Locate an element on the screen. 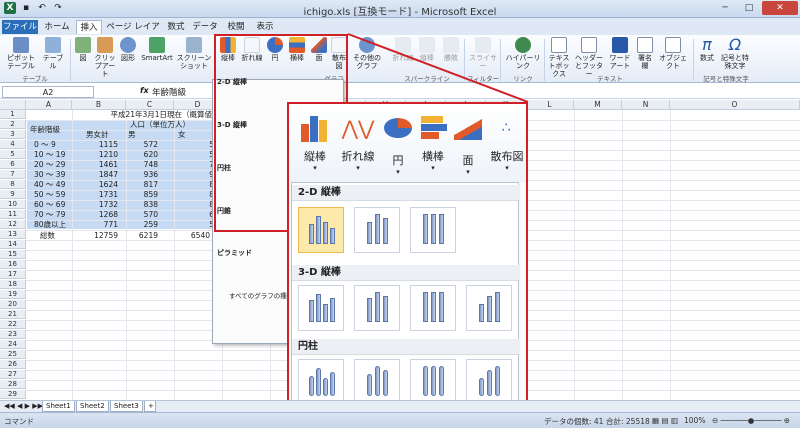 This screenshot has height=428, width=800. scatter-chart-icon: ∴ is located at coordinates (507, 128).